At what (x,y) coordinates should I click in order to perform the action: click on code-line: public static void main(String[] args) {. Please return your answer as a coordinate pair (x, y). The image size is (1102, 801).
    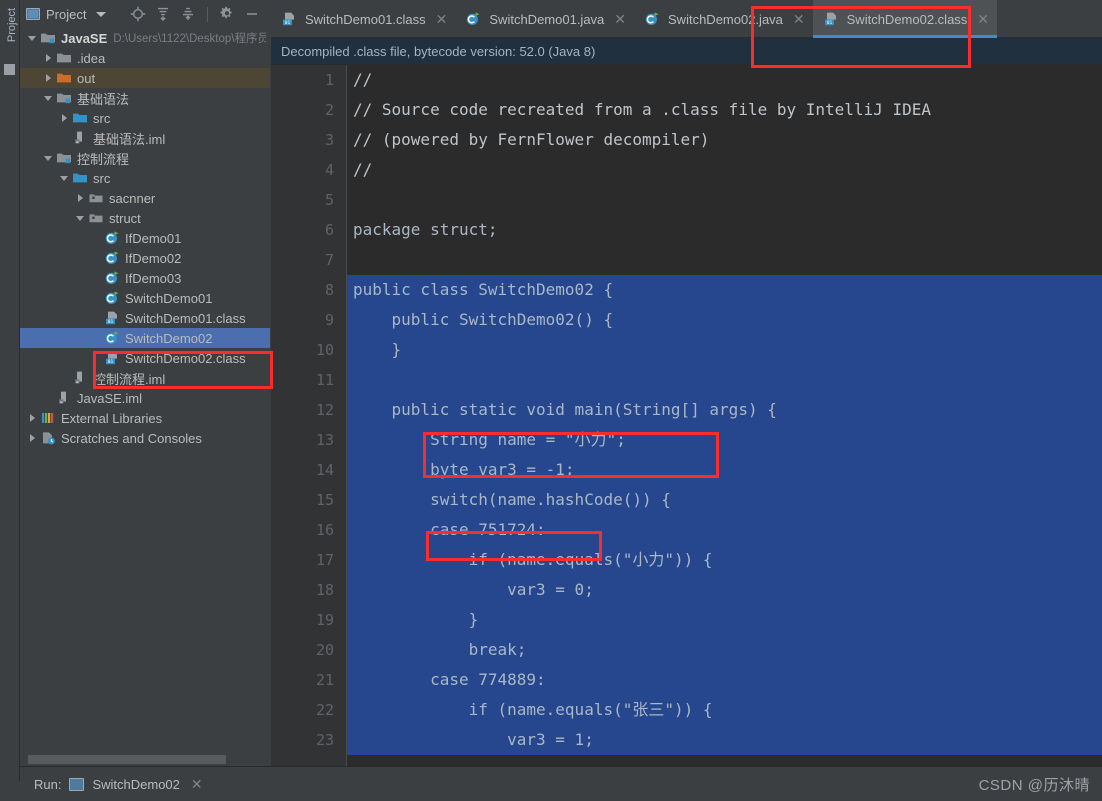
    Looking at the image, I should click on (724, 410).